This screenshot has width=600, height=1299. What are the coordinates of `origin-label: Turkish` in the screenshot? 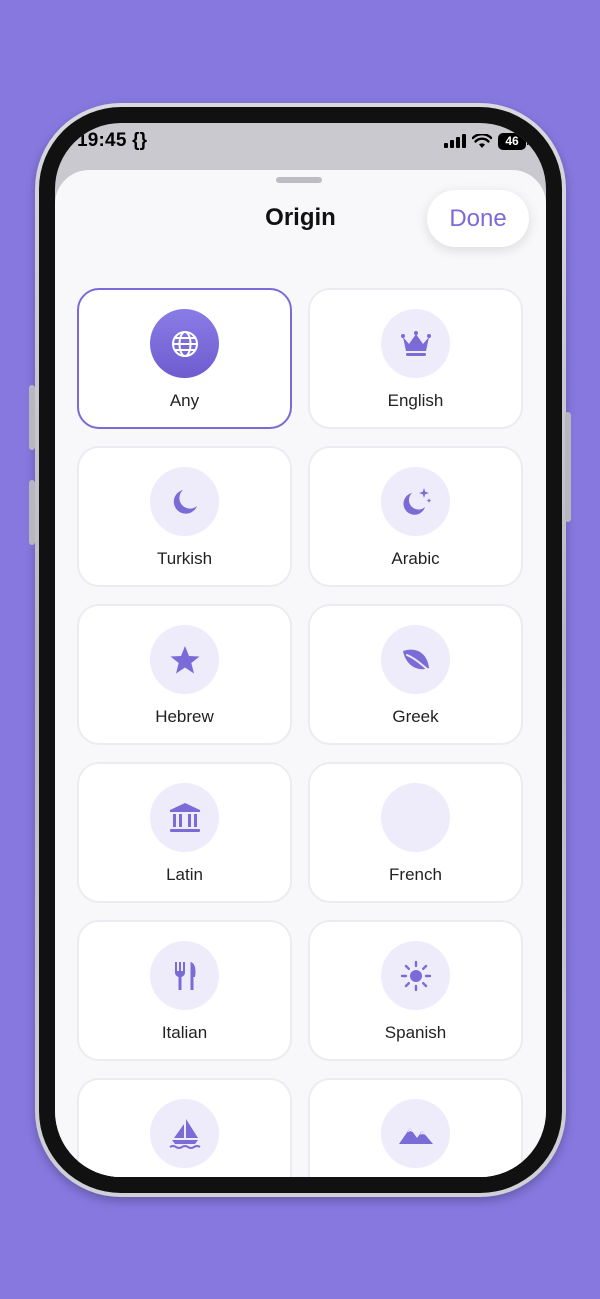 It's located at (184, 558).